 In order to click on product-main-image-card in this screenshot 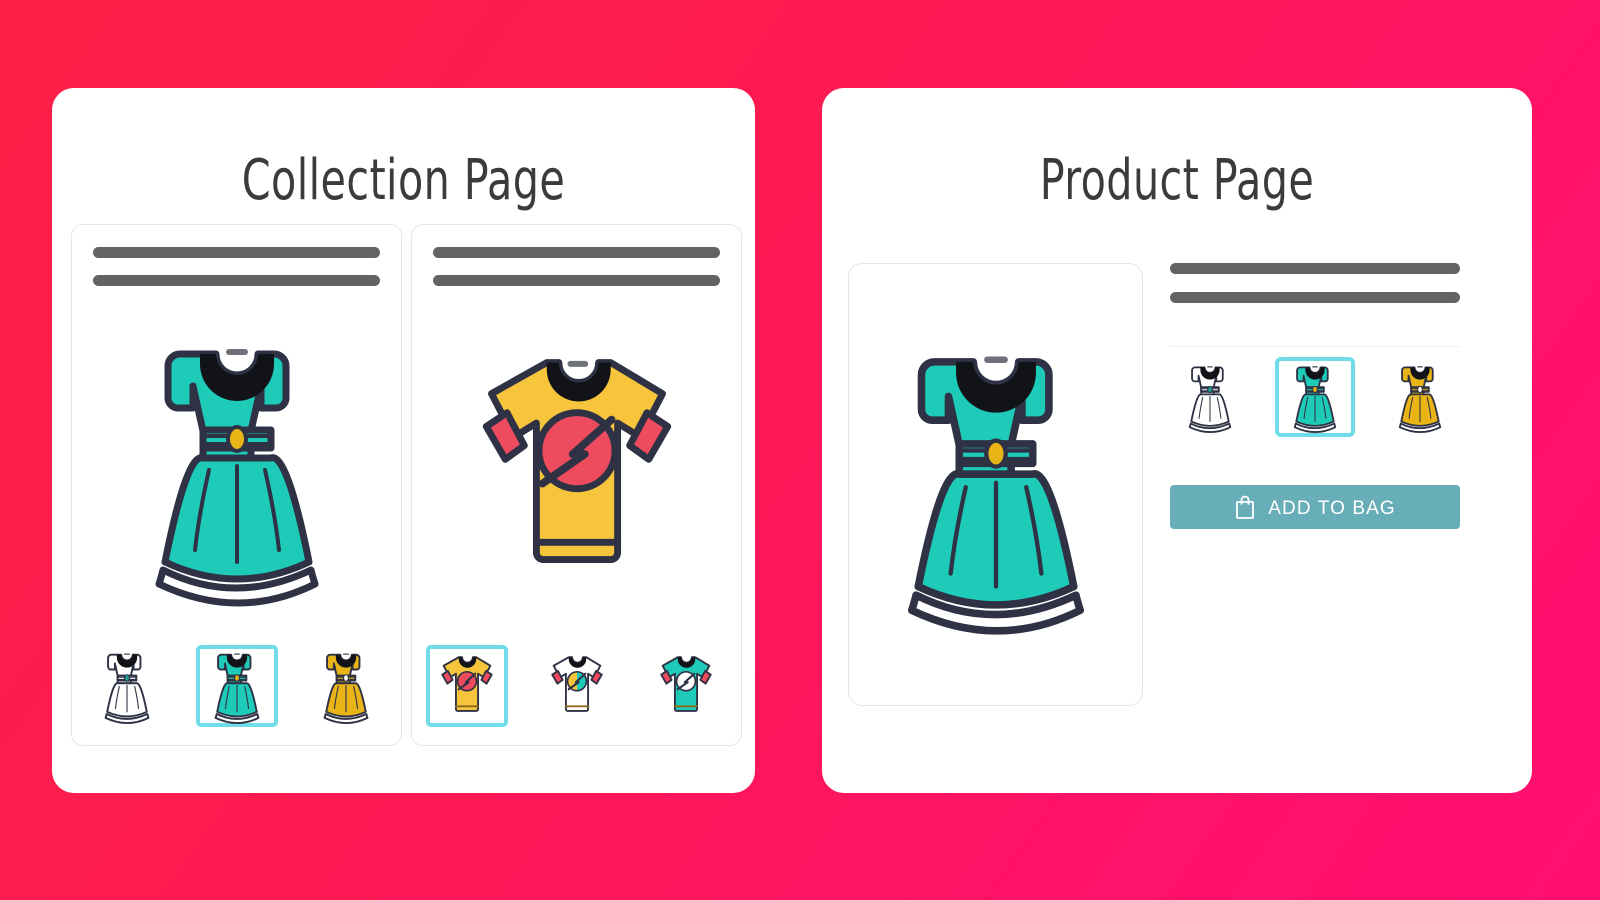, I will do `click(995, 484)`.